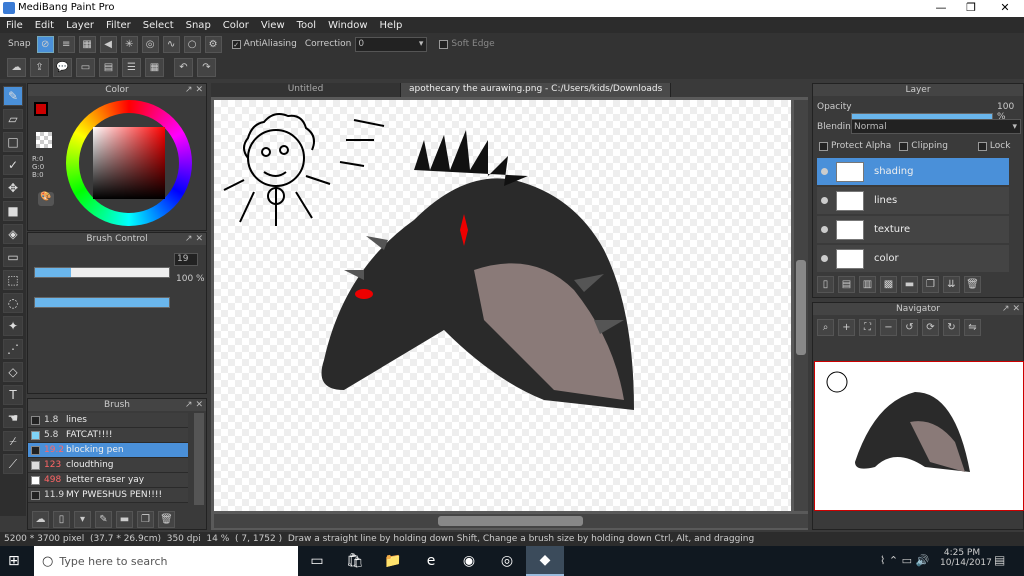 The height and width of the screenshot is (576, 1024). Describe the element at coordinates (85, 67) in the screenshot. I see `chat-icon: ▭` at that location.